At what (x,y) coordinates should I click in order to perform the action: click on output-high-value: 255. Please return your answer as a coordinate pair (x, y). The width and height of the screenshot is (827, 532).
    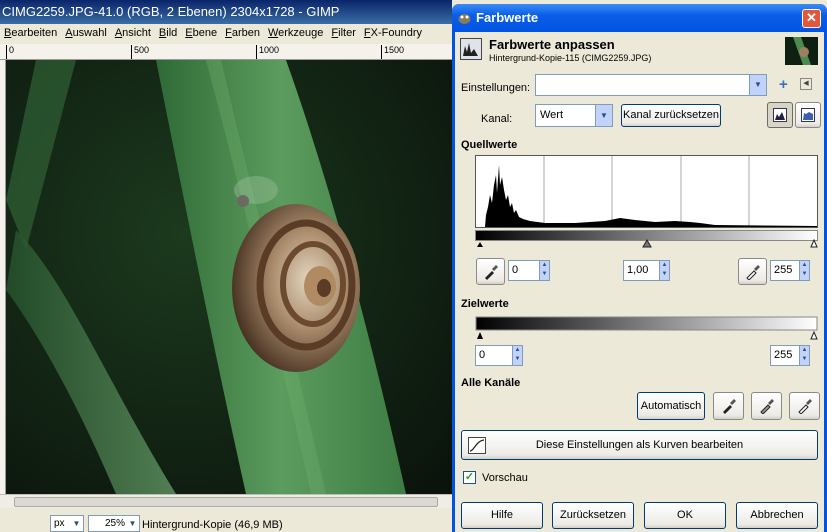
    Looking at the image, I should click on (783, 355).